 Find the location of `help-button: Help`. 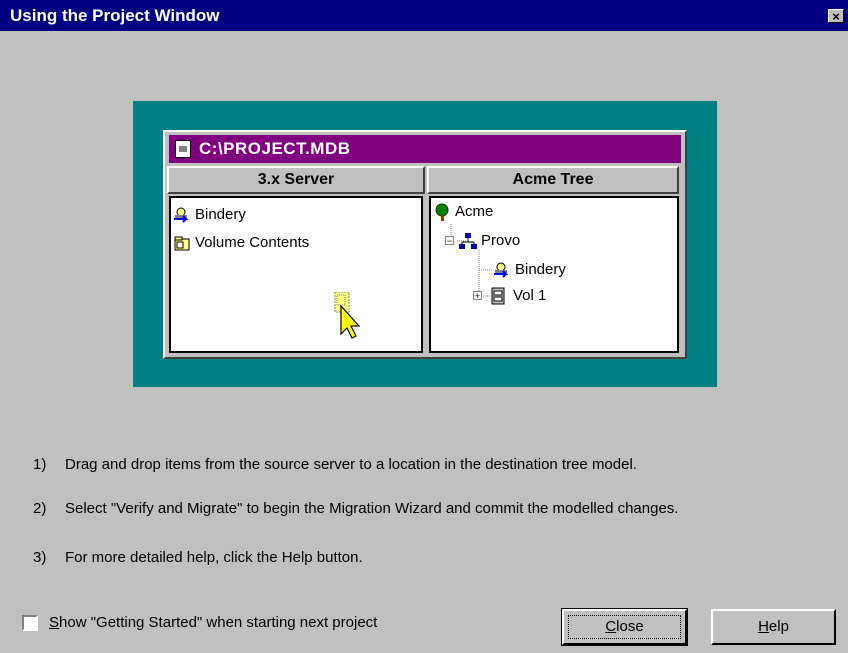

help-button: Help is located at coordinates (773, 627).